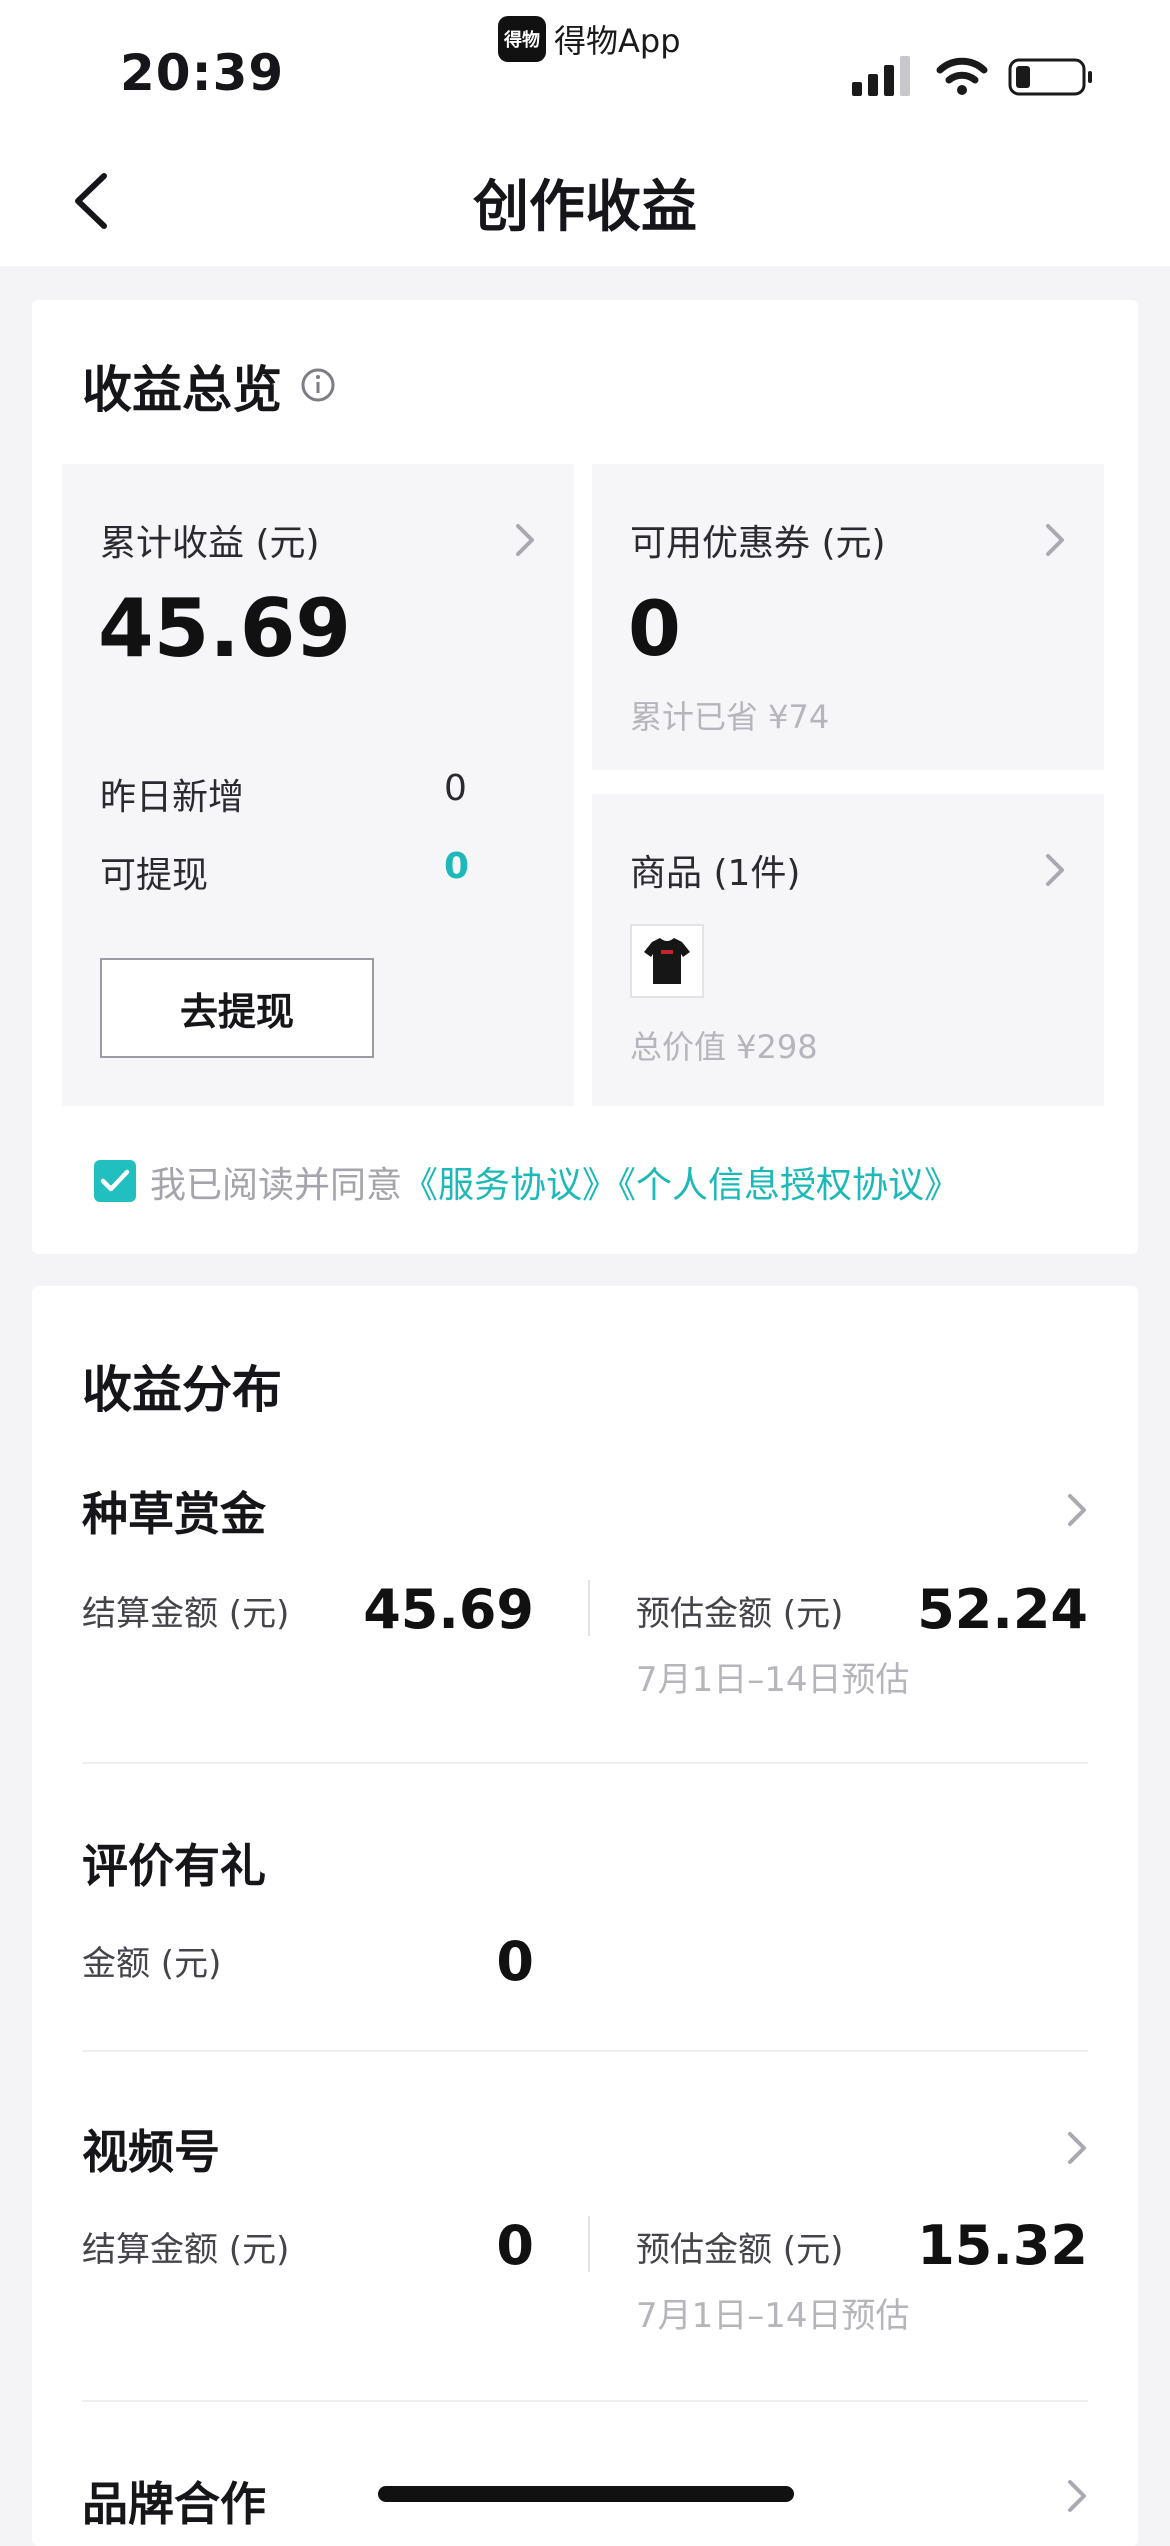 Image resolution: width=1170 pixels, height=2546 pixels. I want to click on app-badge: 得物 得物App, so click(589, 39).